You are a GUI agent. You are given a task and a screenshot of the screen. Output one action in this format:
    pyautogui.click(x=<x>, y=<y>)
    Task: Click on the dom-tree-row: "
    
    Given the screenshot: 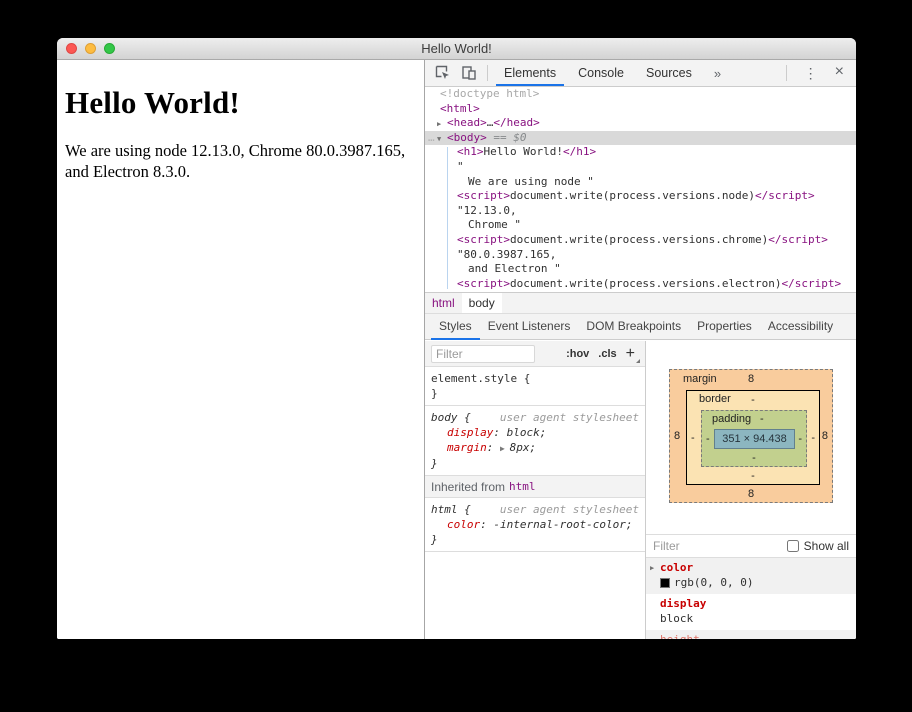 What is the action you would take?
    pyautogui.click(x=640, y=167)
    